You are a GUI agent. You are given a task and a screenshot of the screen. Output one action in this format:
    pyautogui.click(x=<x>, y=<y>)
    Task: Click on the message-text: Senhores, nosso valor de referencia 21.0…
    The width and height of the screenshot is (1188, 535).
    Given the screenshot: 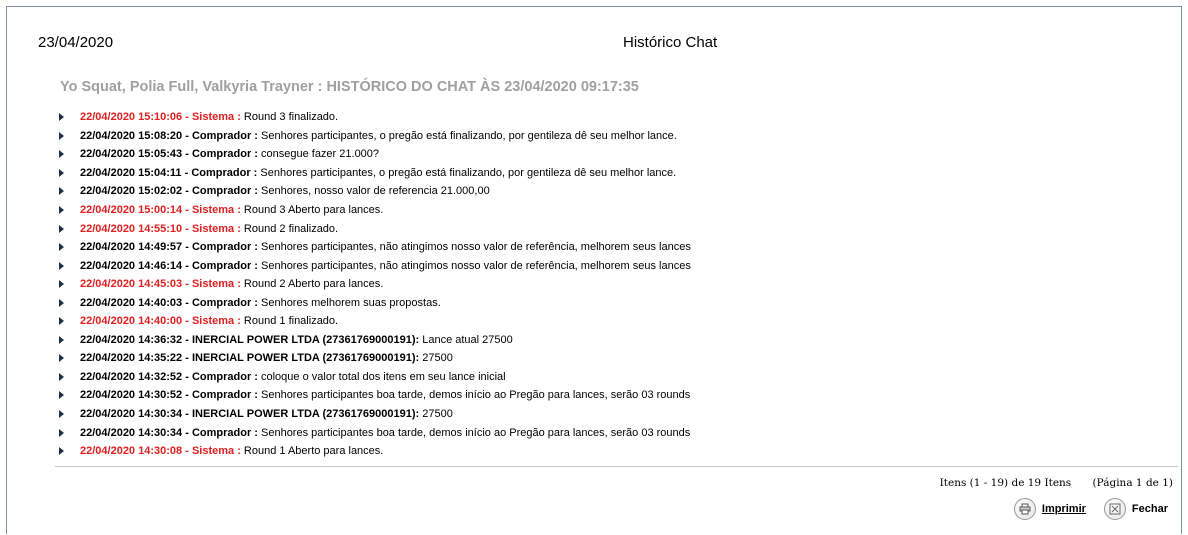 What is the action you would take?
    pyautogui.click(x=375, y=191)
    